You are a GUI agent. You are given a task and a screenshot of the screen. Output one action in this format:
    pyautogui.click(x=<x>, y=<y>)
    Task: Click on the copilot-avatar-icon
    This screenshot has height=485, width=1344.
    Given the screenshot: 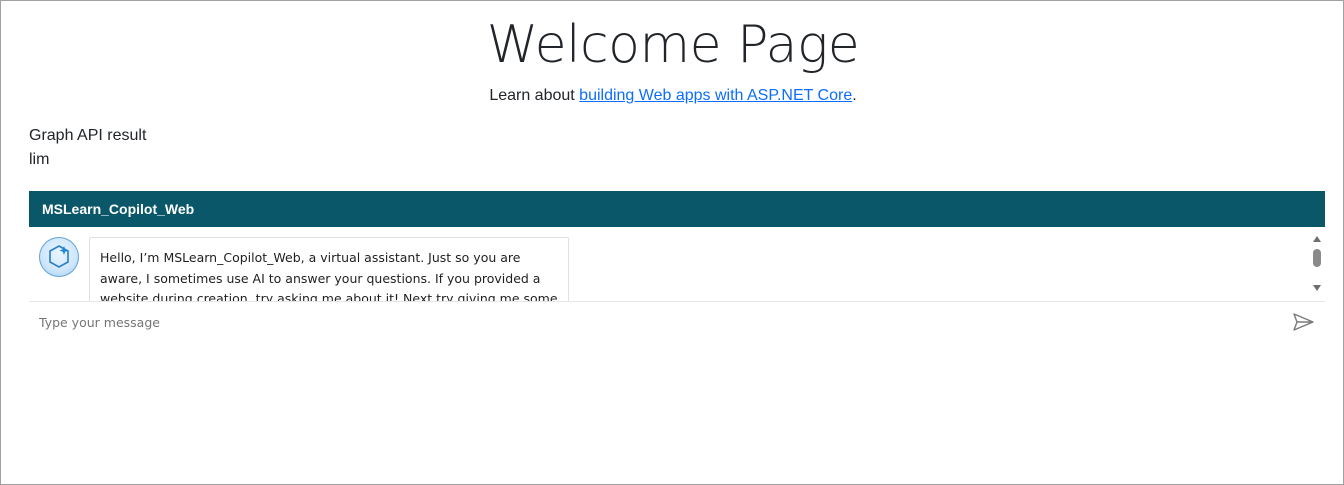 What is the action you would take?
    pyautogui.click(x=59, y=257)
    